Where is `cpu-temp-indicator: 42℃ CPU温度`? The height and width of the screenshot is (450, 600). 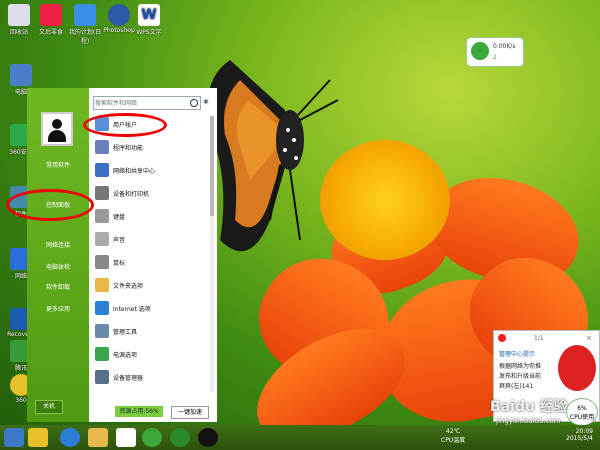 cpu-temp-indicator: 42℃ CPU温度 is located at coordinates (453, 436).